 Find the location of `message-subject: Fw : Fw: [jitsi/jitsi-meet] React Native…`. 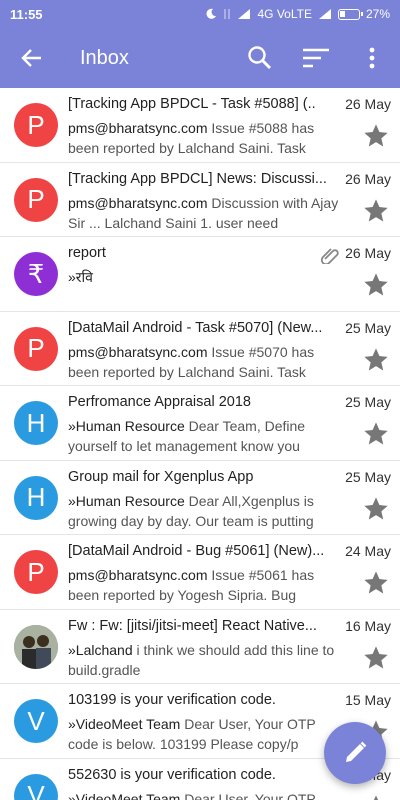

message-subject: Fw : Fw: [jitsi/jitsi-meet] React Native… is located at coordinates (192, 625).